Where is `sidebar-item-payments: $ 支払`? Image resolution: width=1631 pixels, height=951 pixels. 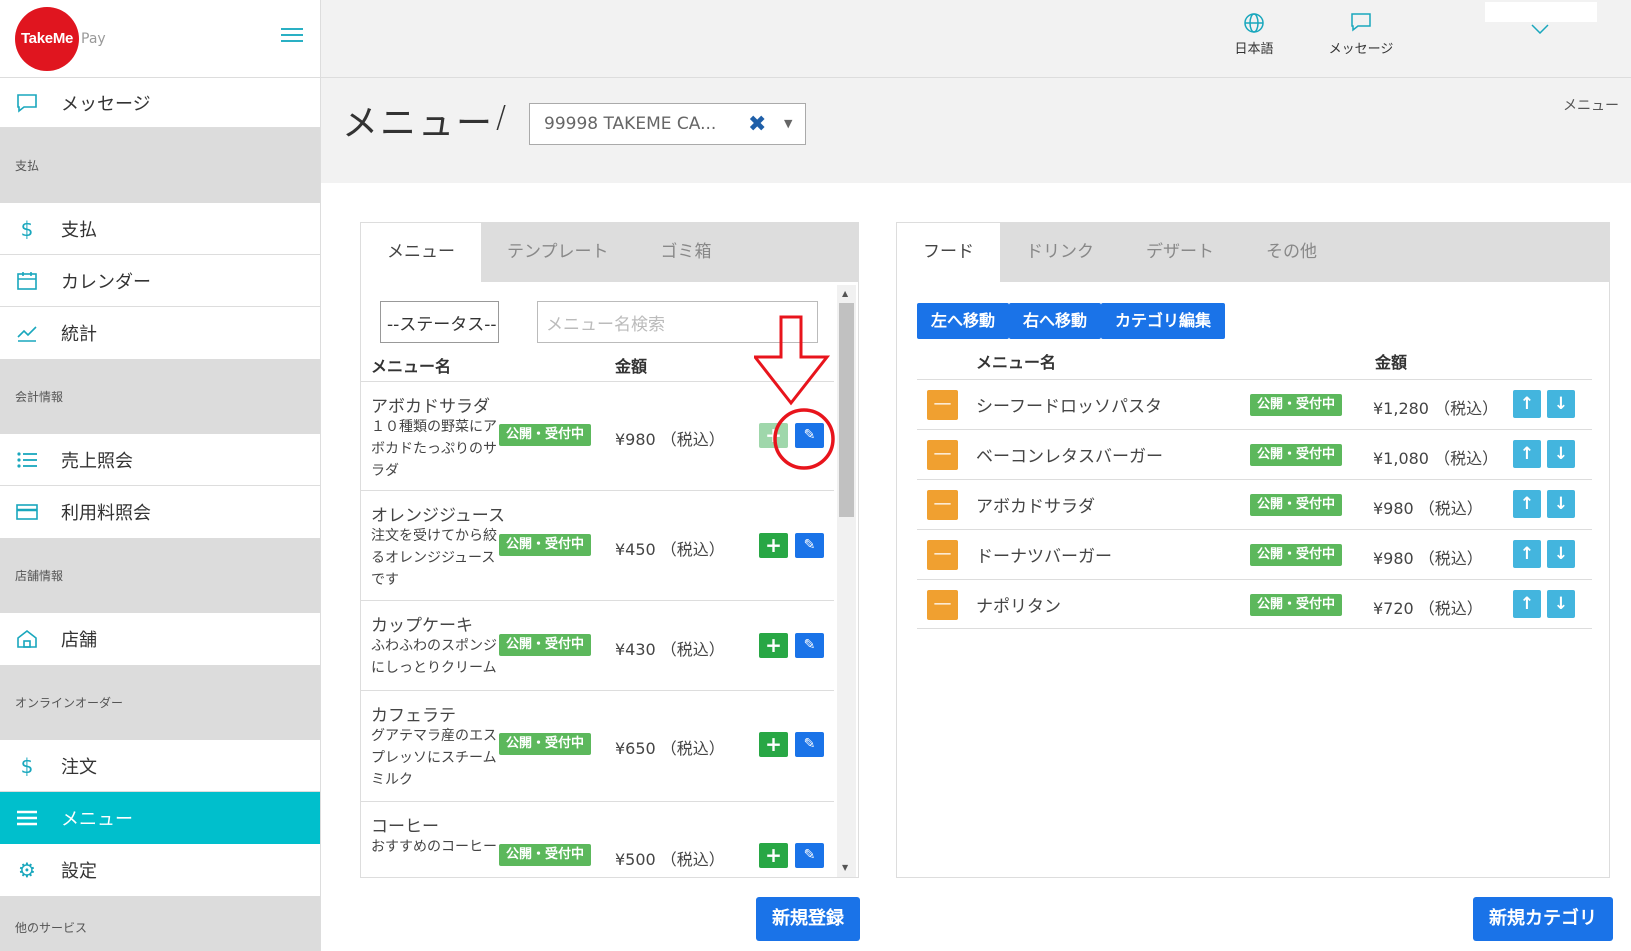 sidebar-item-payments: $ 支払 is located at coordinates (160, 229).